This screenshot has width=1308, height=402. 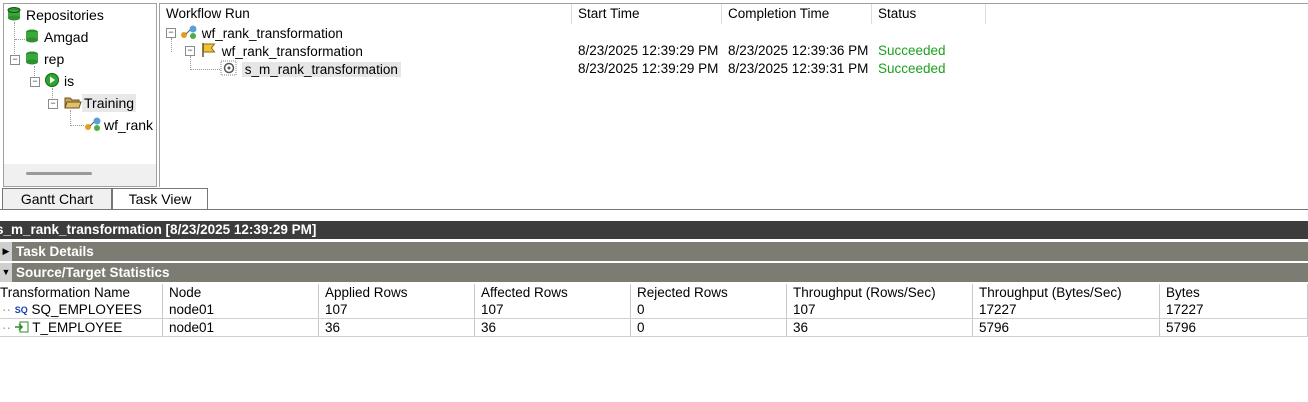 I want to click on expand-arrow-icon: ▶, so click(x=6, y=251).